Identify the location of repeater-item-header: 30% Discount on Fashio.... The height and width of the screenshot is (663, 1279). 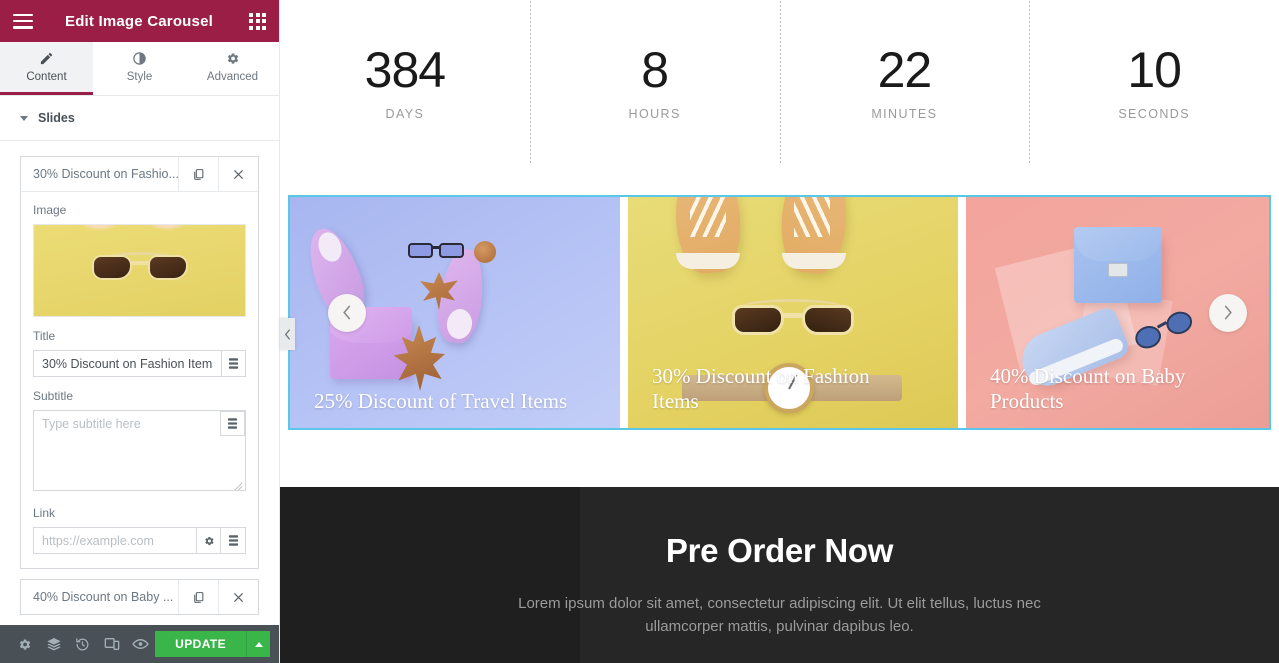
(139, 174).